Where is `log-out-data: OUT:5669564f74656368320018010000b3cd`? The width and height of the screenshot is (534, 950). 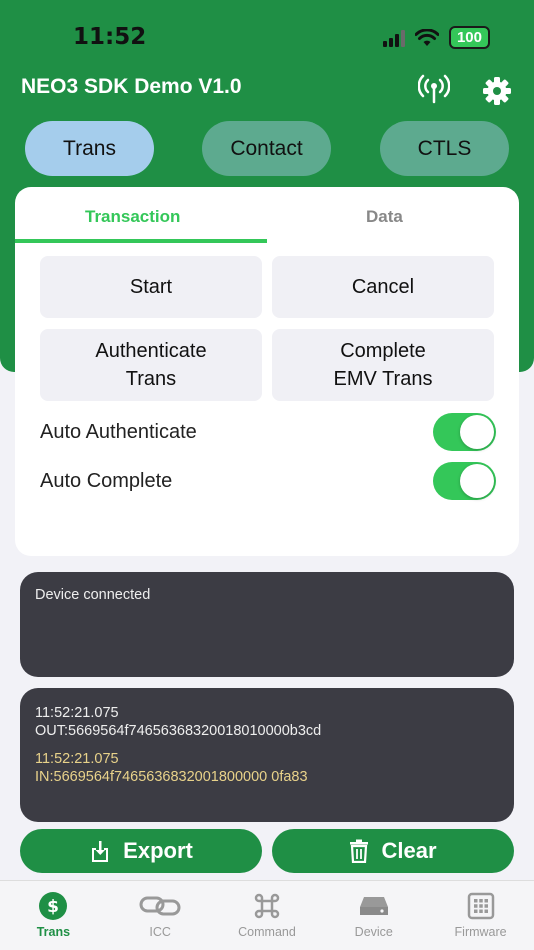
log-out-data: OUT:5669564f74656368320018010000b3cd is located at coordinates (178, 731).